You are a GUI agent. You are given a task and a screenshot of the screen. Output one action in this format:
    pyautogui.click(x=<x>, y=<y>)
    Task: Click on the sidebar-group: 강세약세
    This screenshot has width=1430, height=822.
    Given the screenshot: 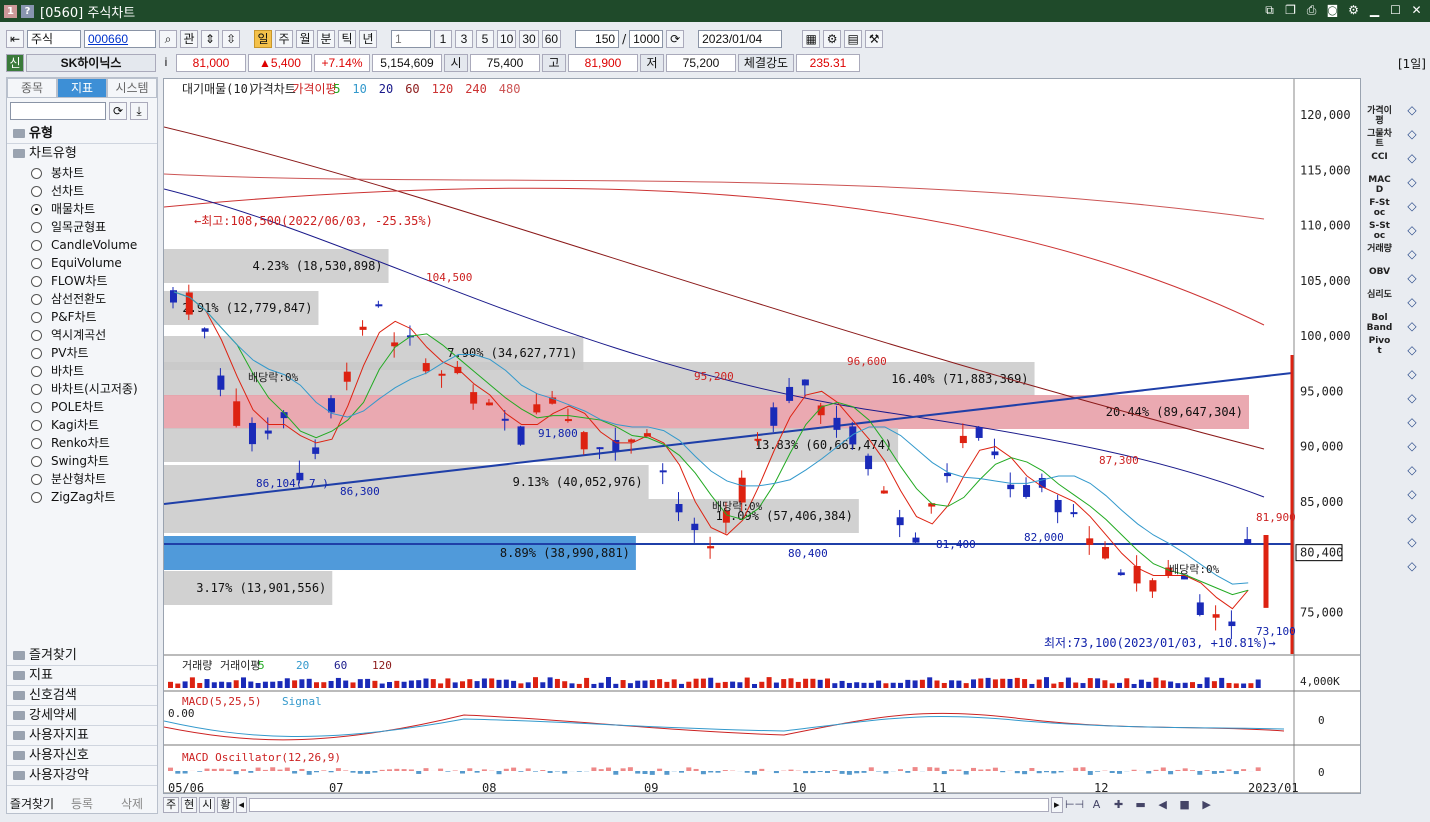 What is the action you would take?
    pyautogui.click(x=82, y=716)
    